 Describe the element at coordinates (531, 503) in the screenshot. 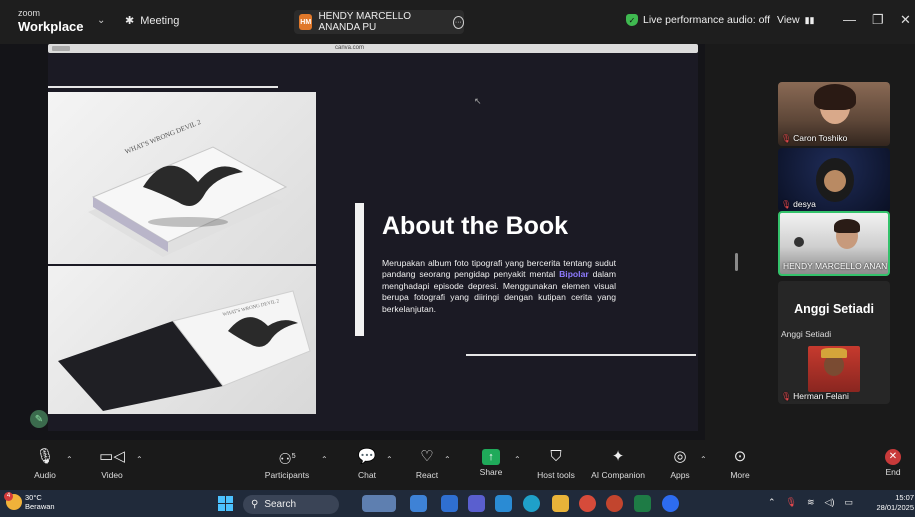

I see `edge-icon` at that location.